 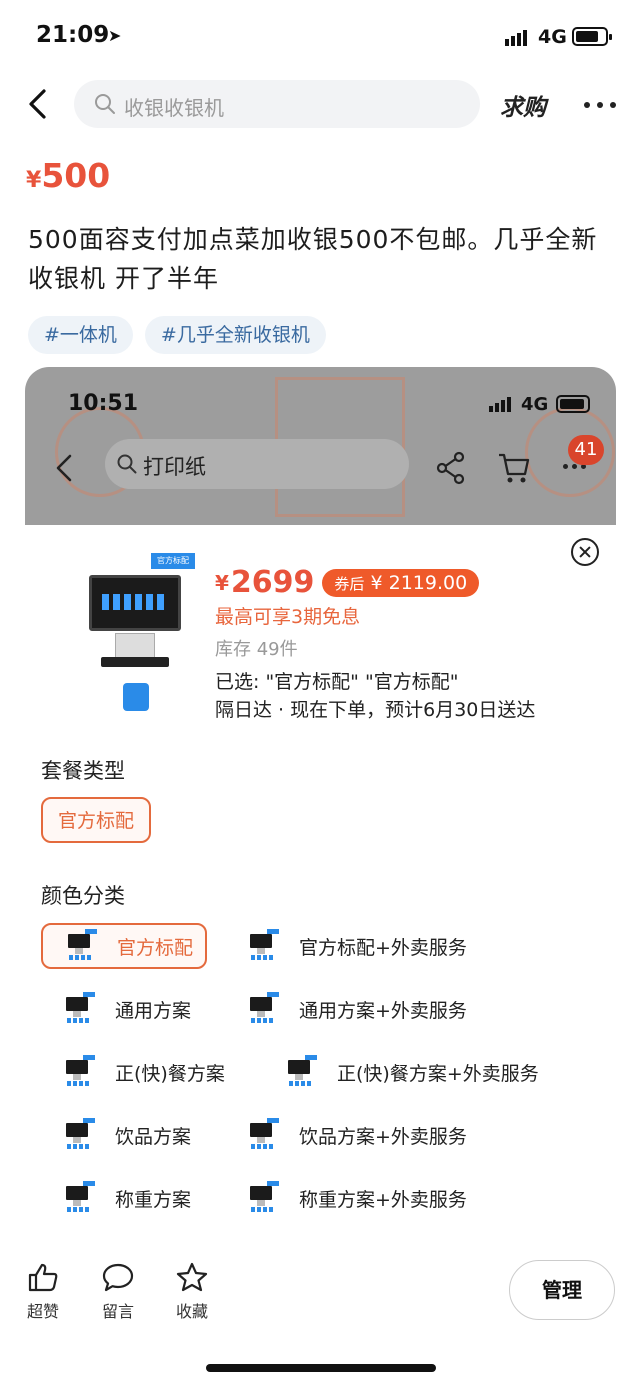 I want to click on like-button: 超赞, so click(x=43, y=1292).